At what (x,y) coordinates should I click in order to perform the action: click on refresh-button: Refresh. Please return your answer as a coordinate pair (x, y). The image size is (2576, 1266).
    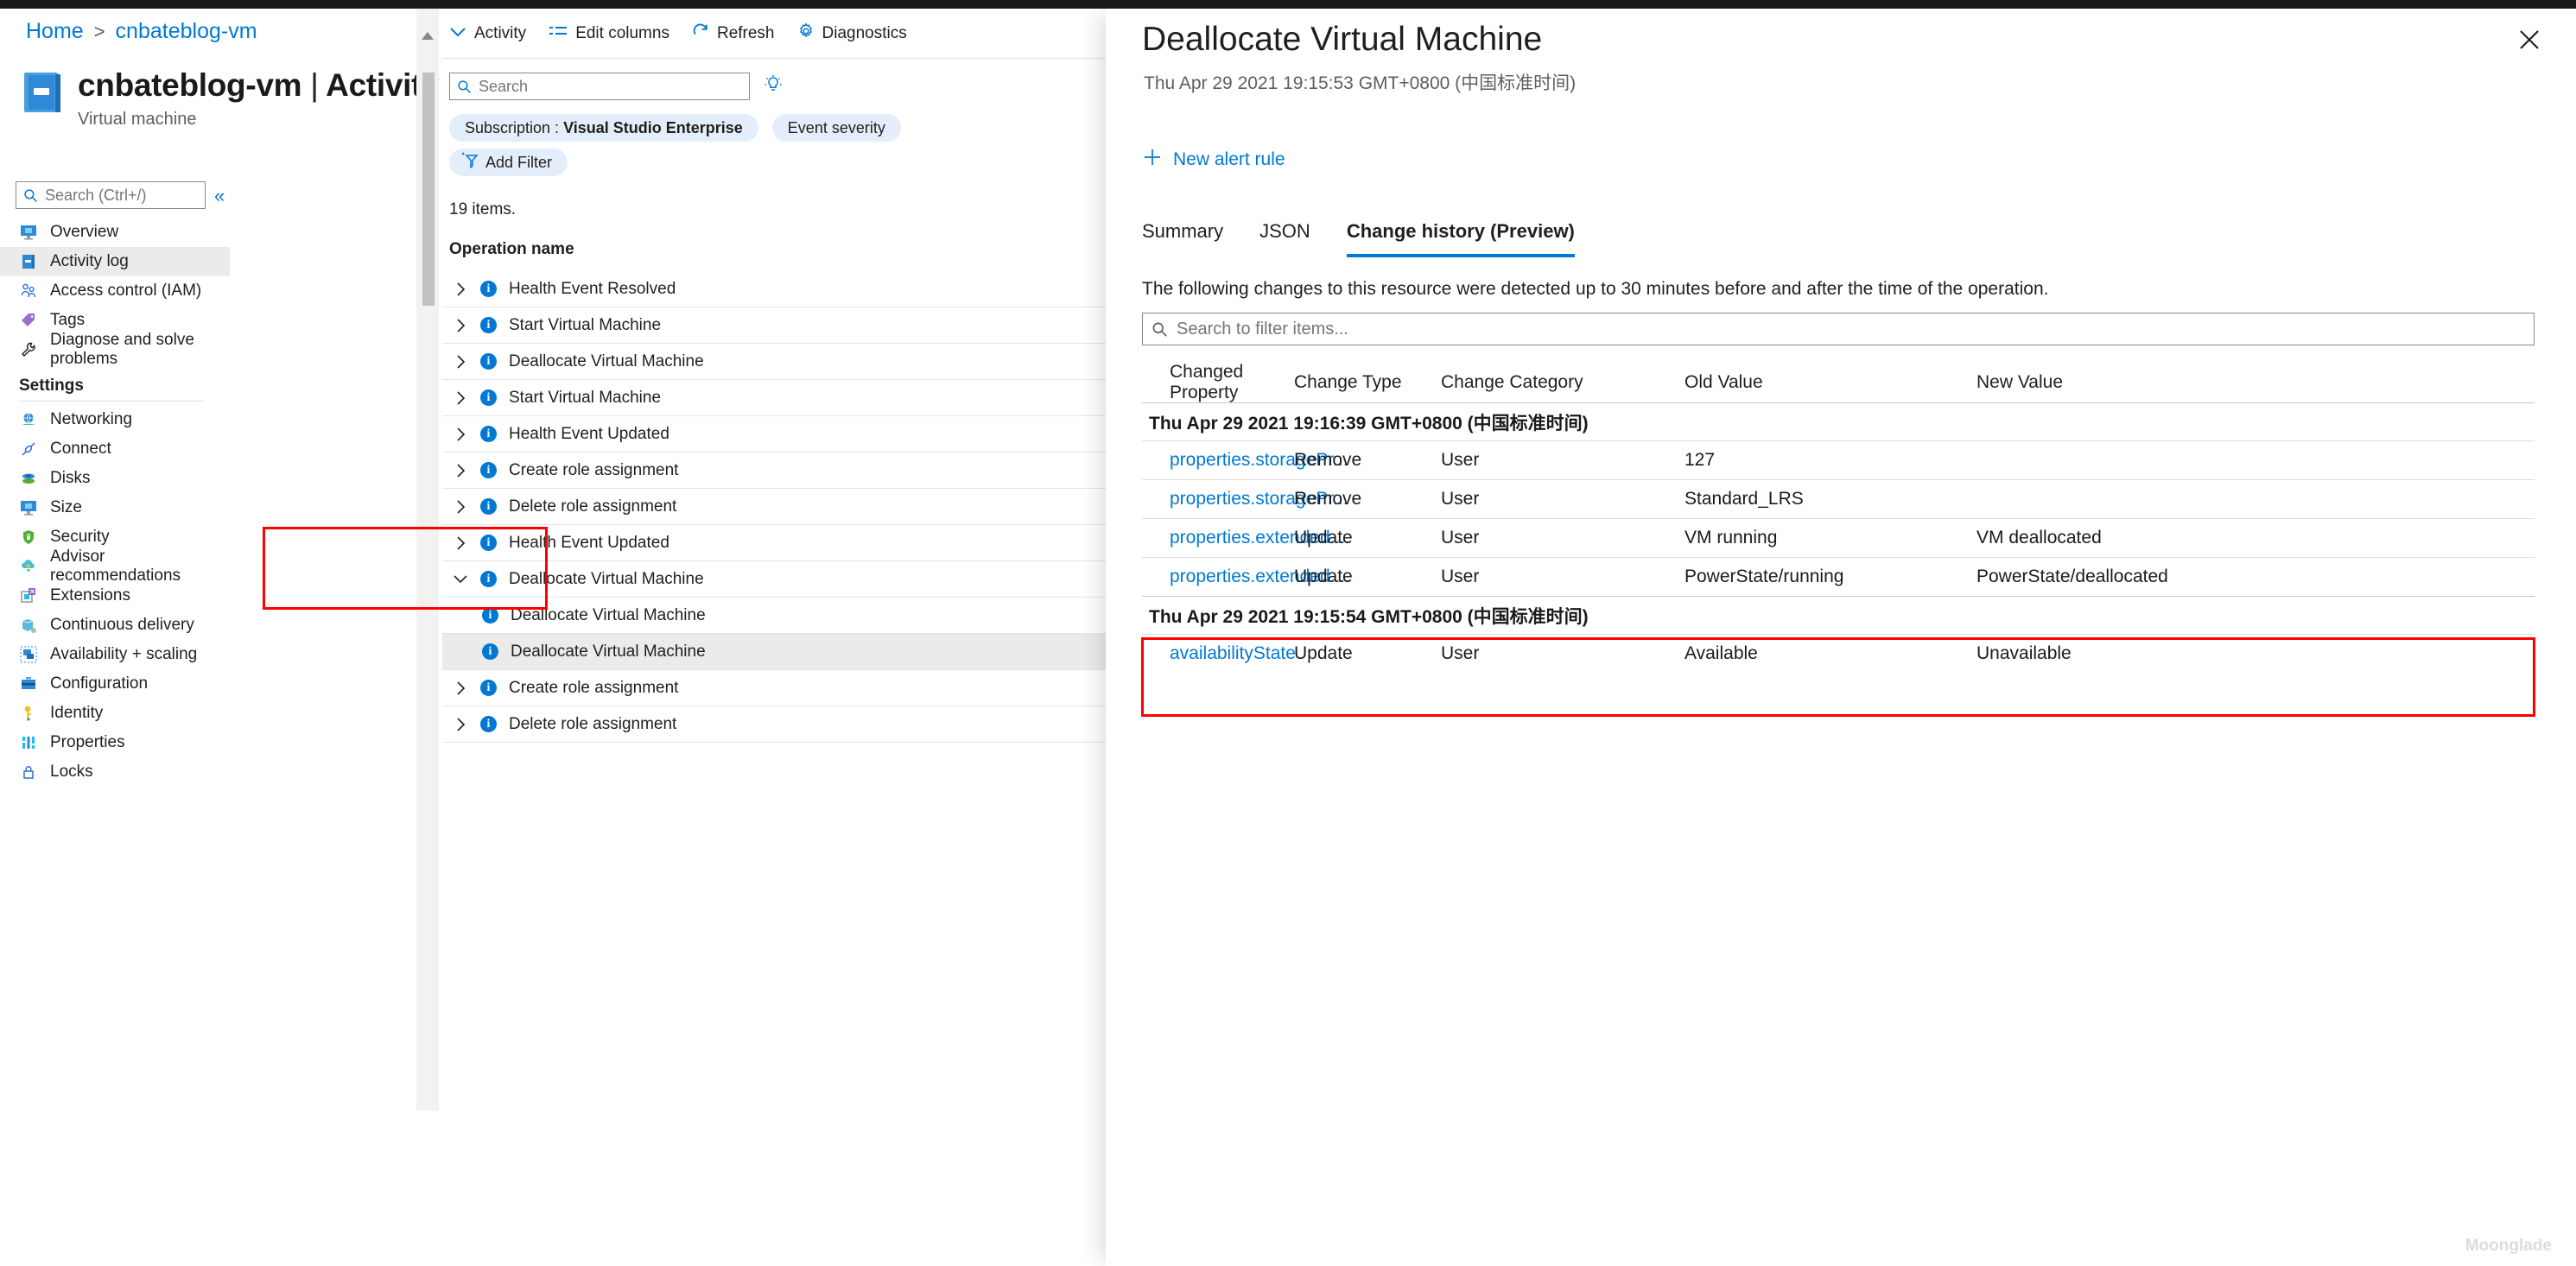
    Looking at the image, I should click on (733, 33).